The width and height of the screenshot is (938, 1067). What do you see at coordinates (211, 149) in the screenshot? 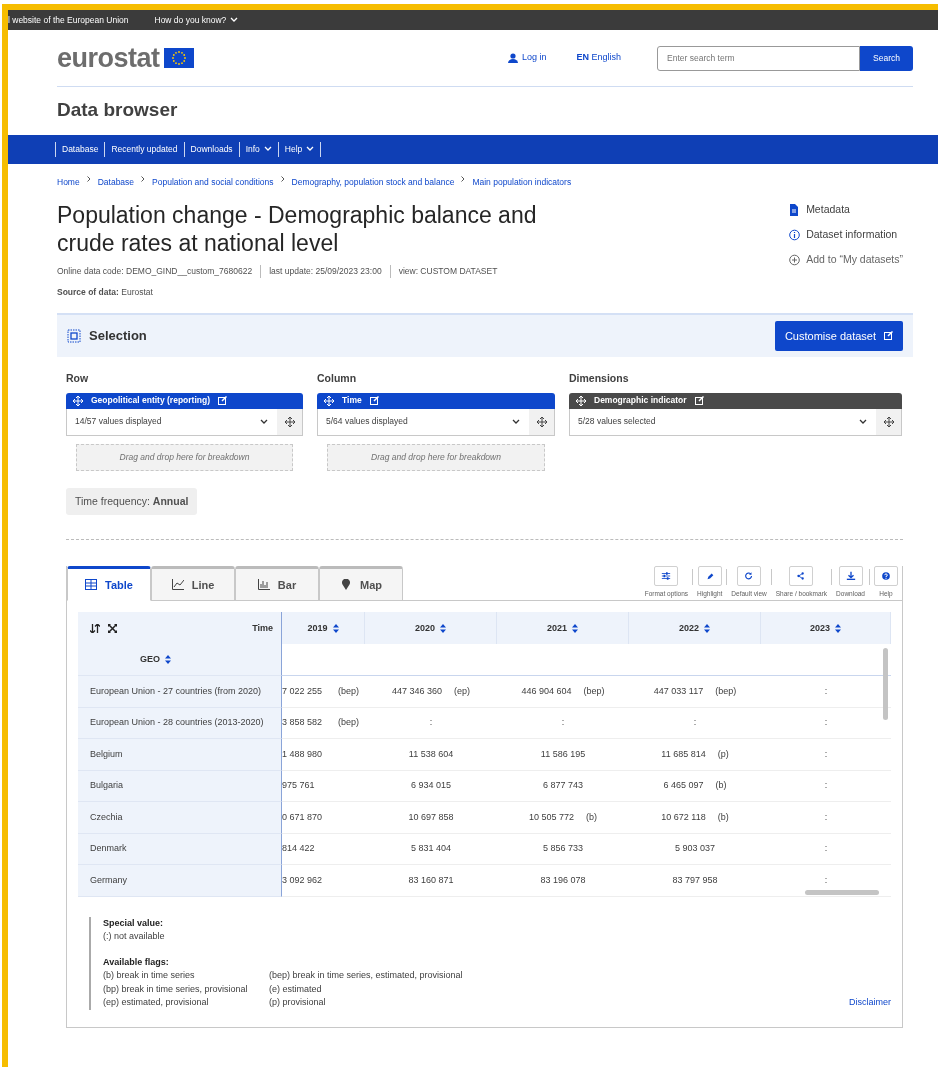
I see `nav-item: Downloads` at bounding box center [211, 149].